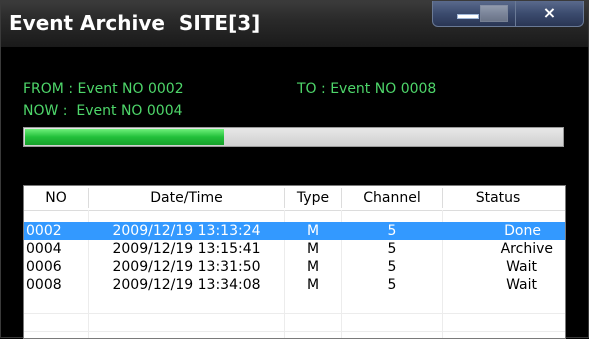  Describe the element at coordinates (186, 231) in the screenshot. I see `cell-datetime: 2009/12/19 13:13:24` at that location.